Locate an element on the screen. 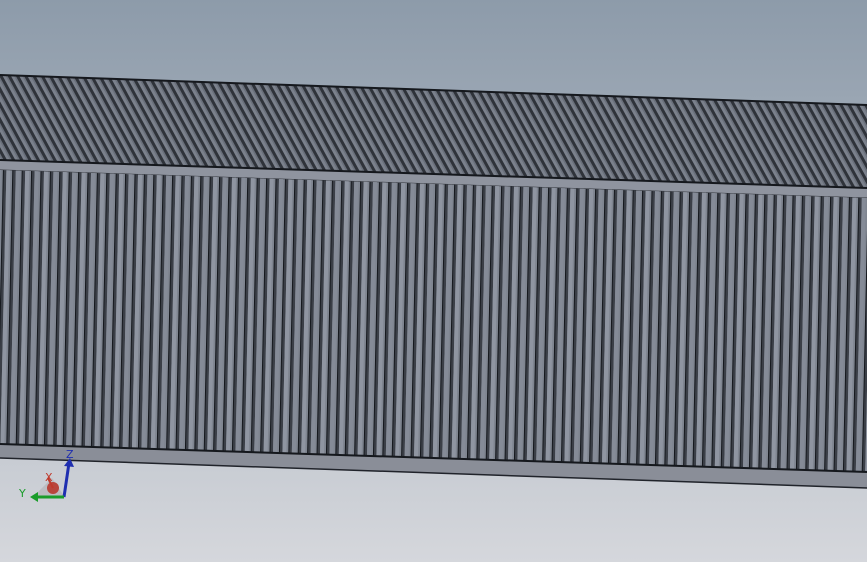 The width and height of the screenshot is (867, 562). triad-x-label: X is located at coordinates (49, 477).